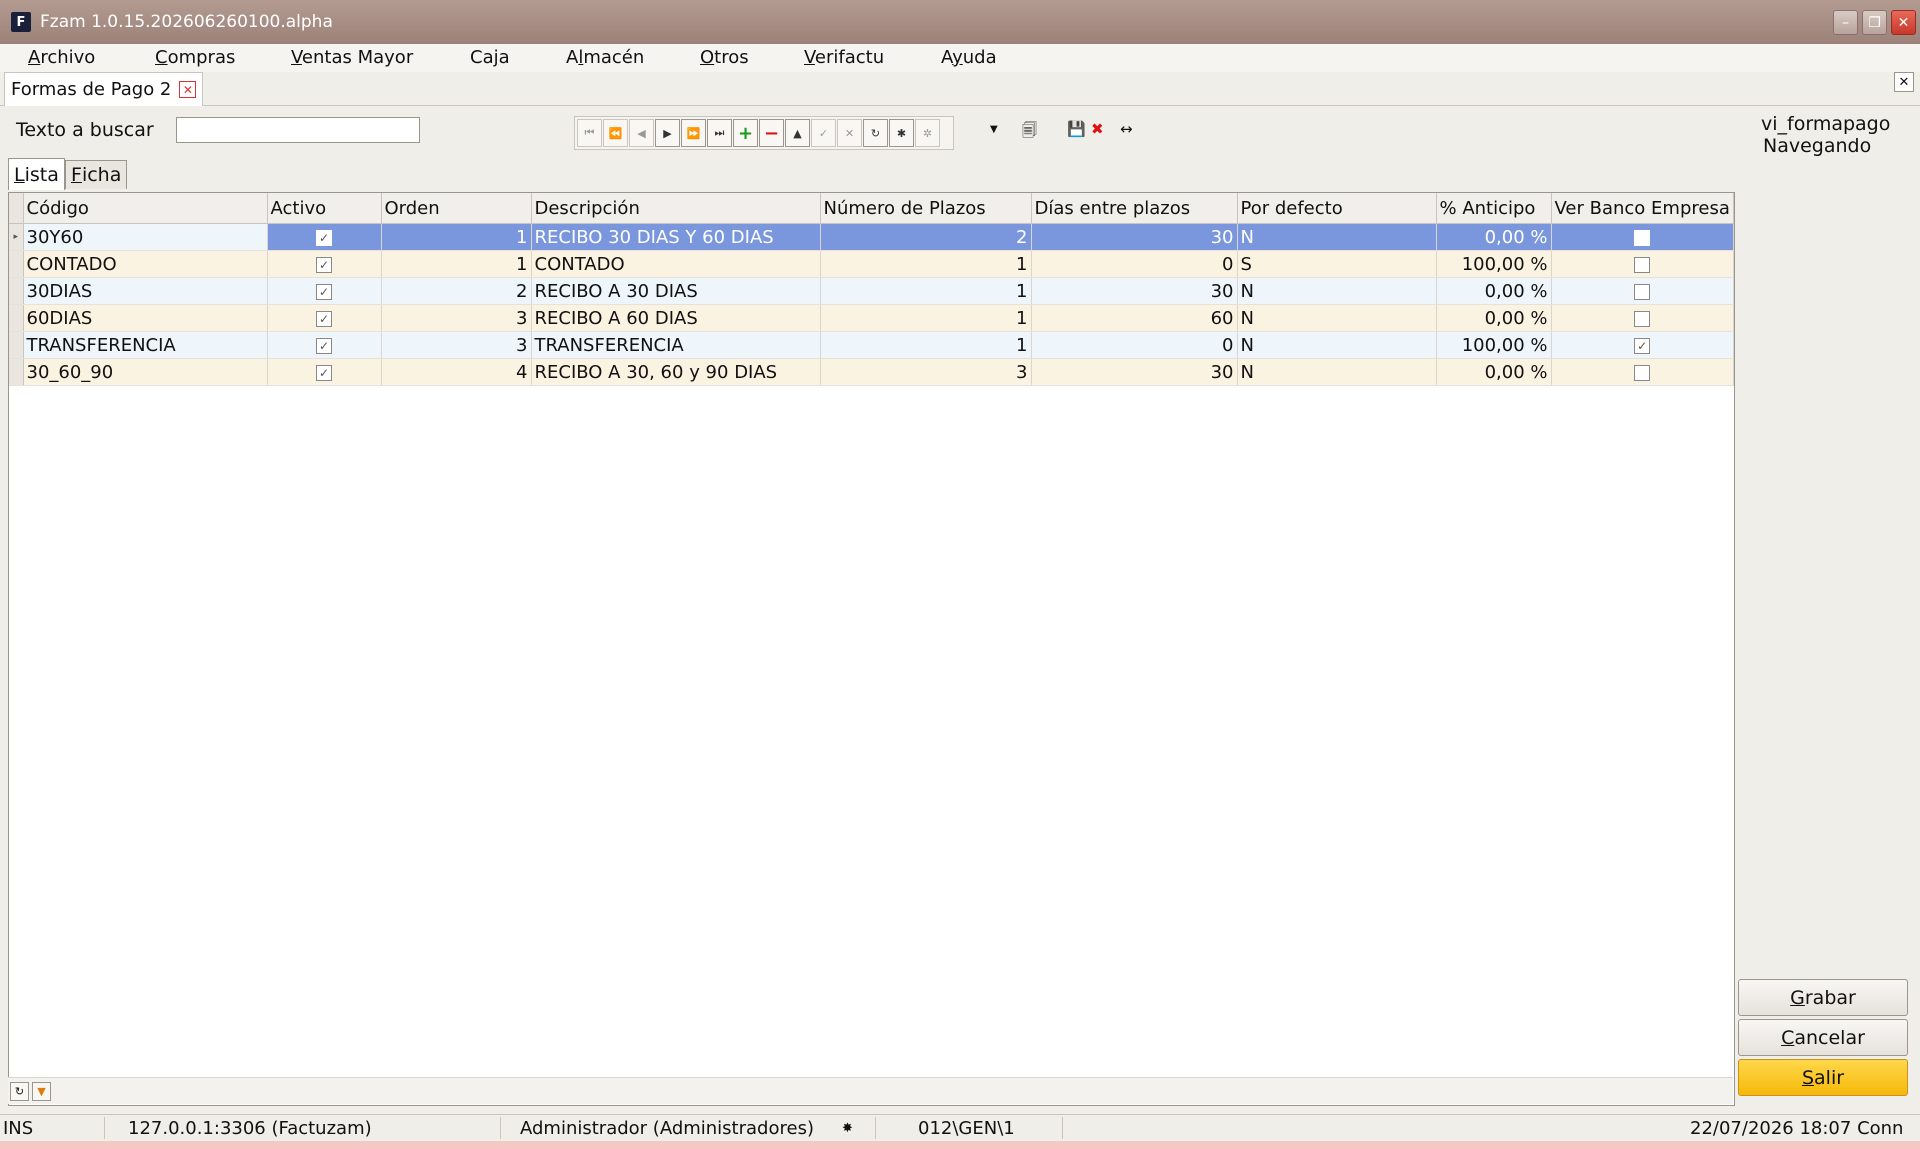 The width and height of the screenshot is (1920, 1149). I want to click on title-bar: F Fzam 1.0.15.202606260100.alpha – ❐ ✕, so click(960, 22).